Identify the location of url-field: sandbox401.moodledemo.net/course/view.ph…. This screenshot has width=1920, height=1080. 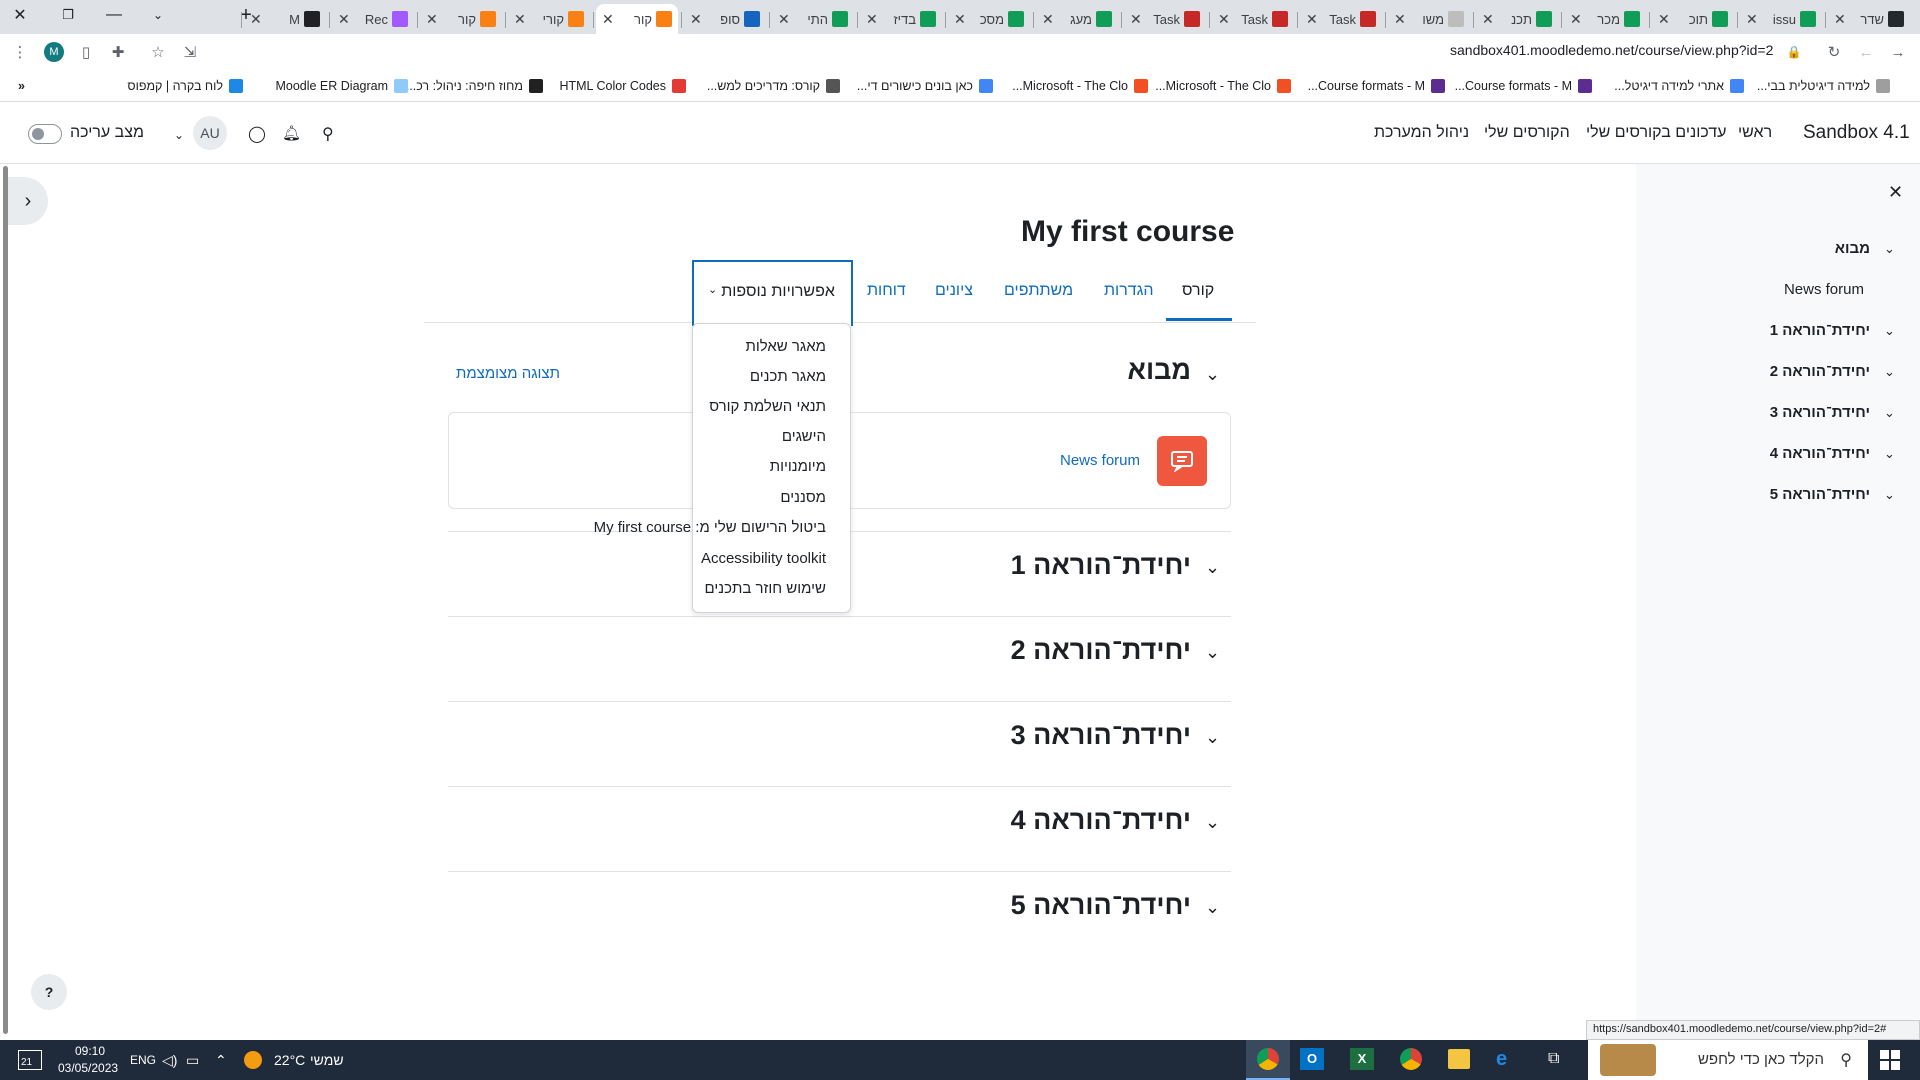
(1611, 50).